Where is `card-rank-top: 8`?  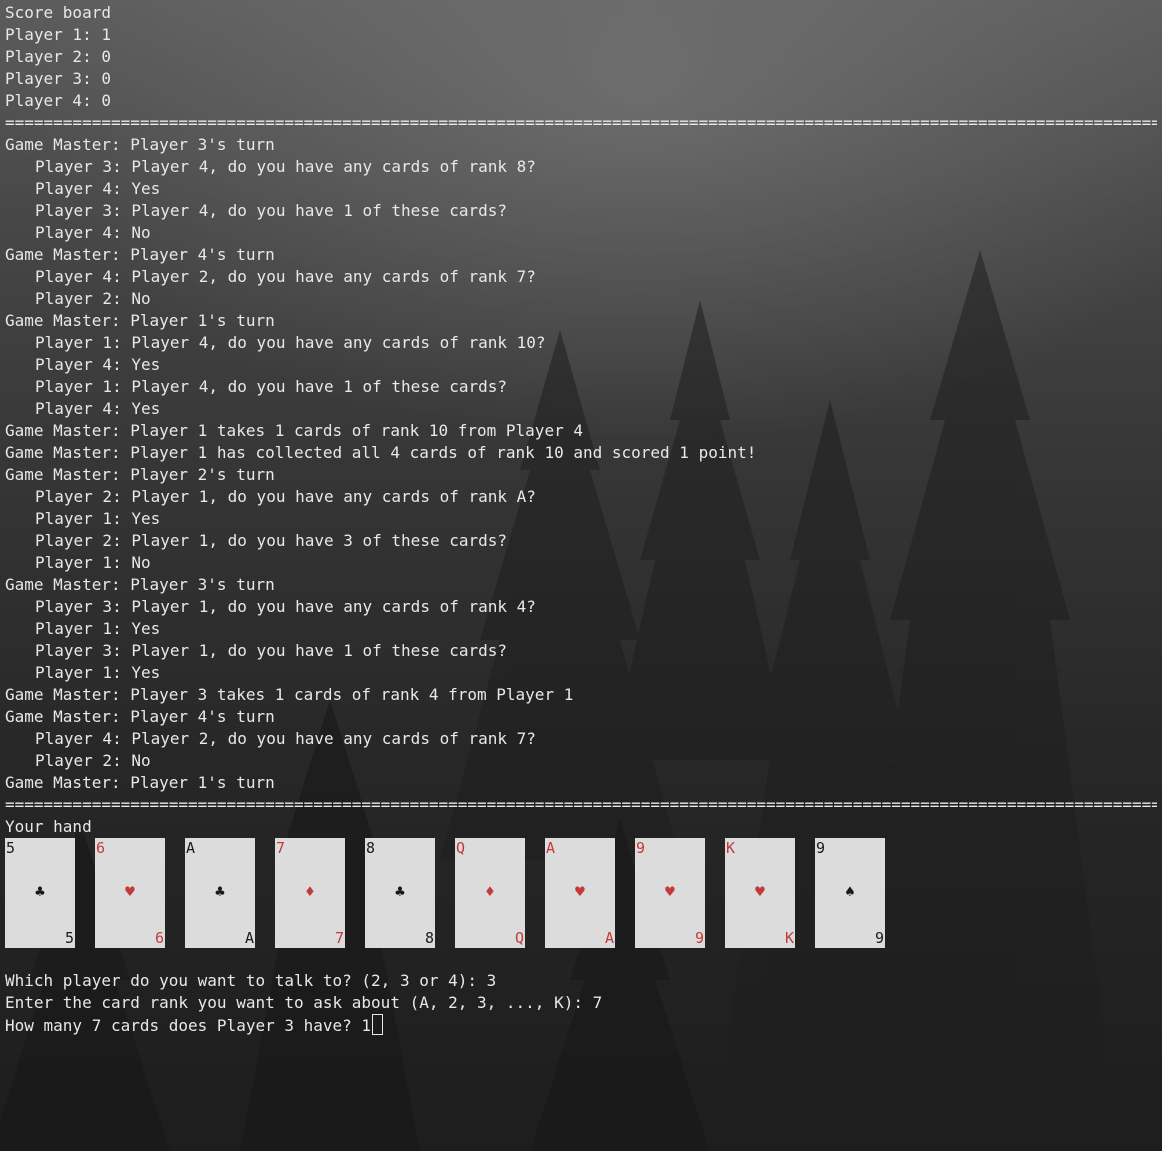 card-rank-top: 8 is located at coordinates (371, 848).